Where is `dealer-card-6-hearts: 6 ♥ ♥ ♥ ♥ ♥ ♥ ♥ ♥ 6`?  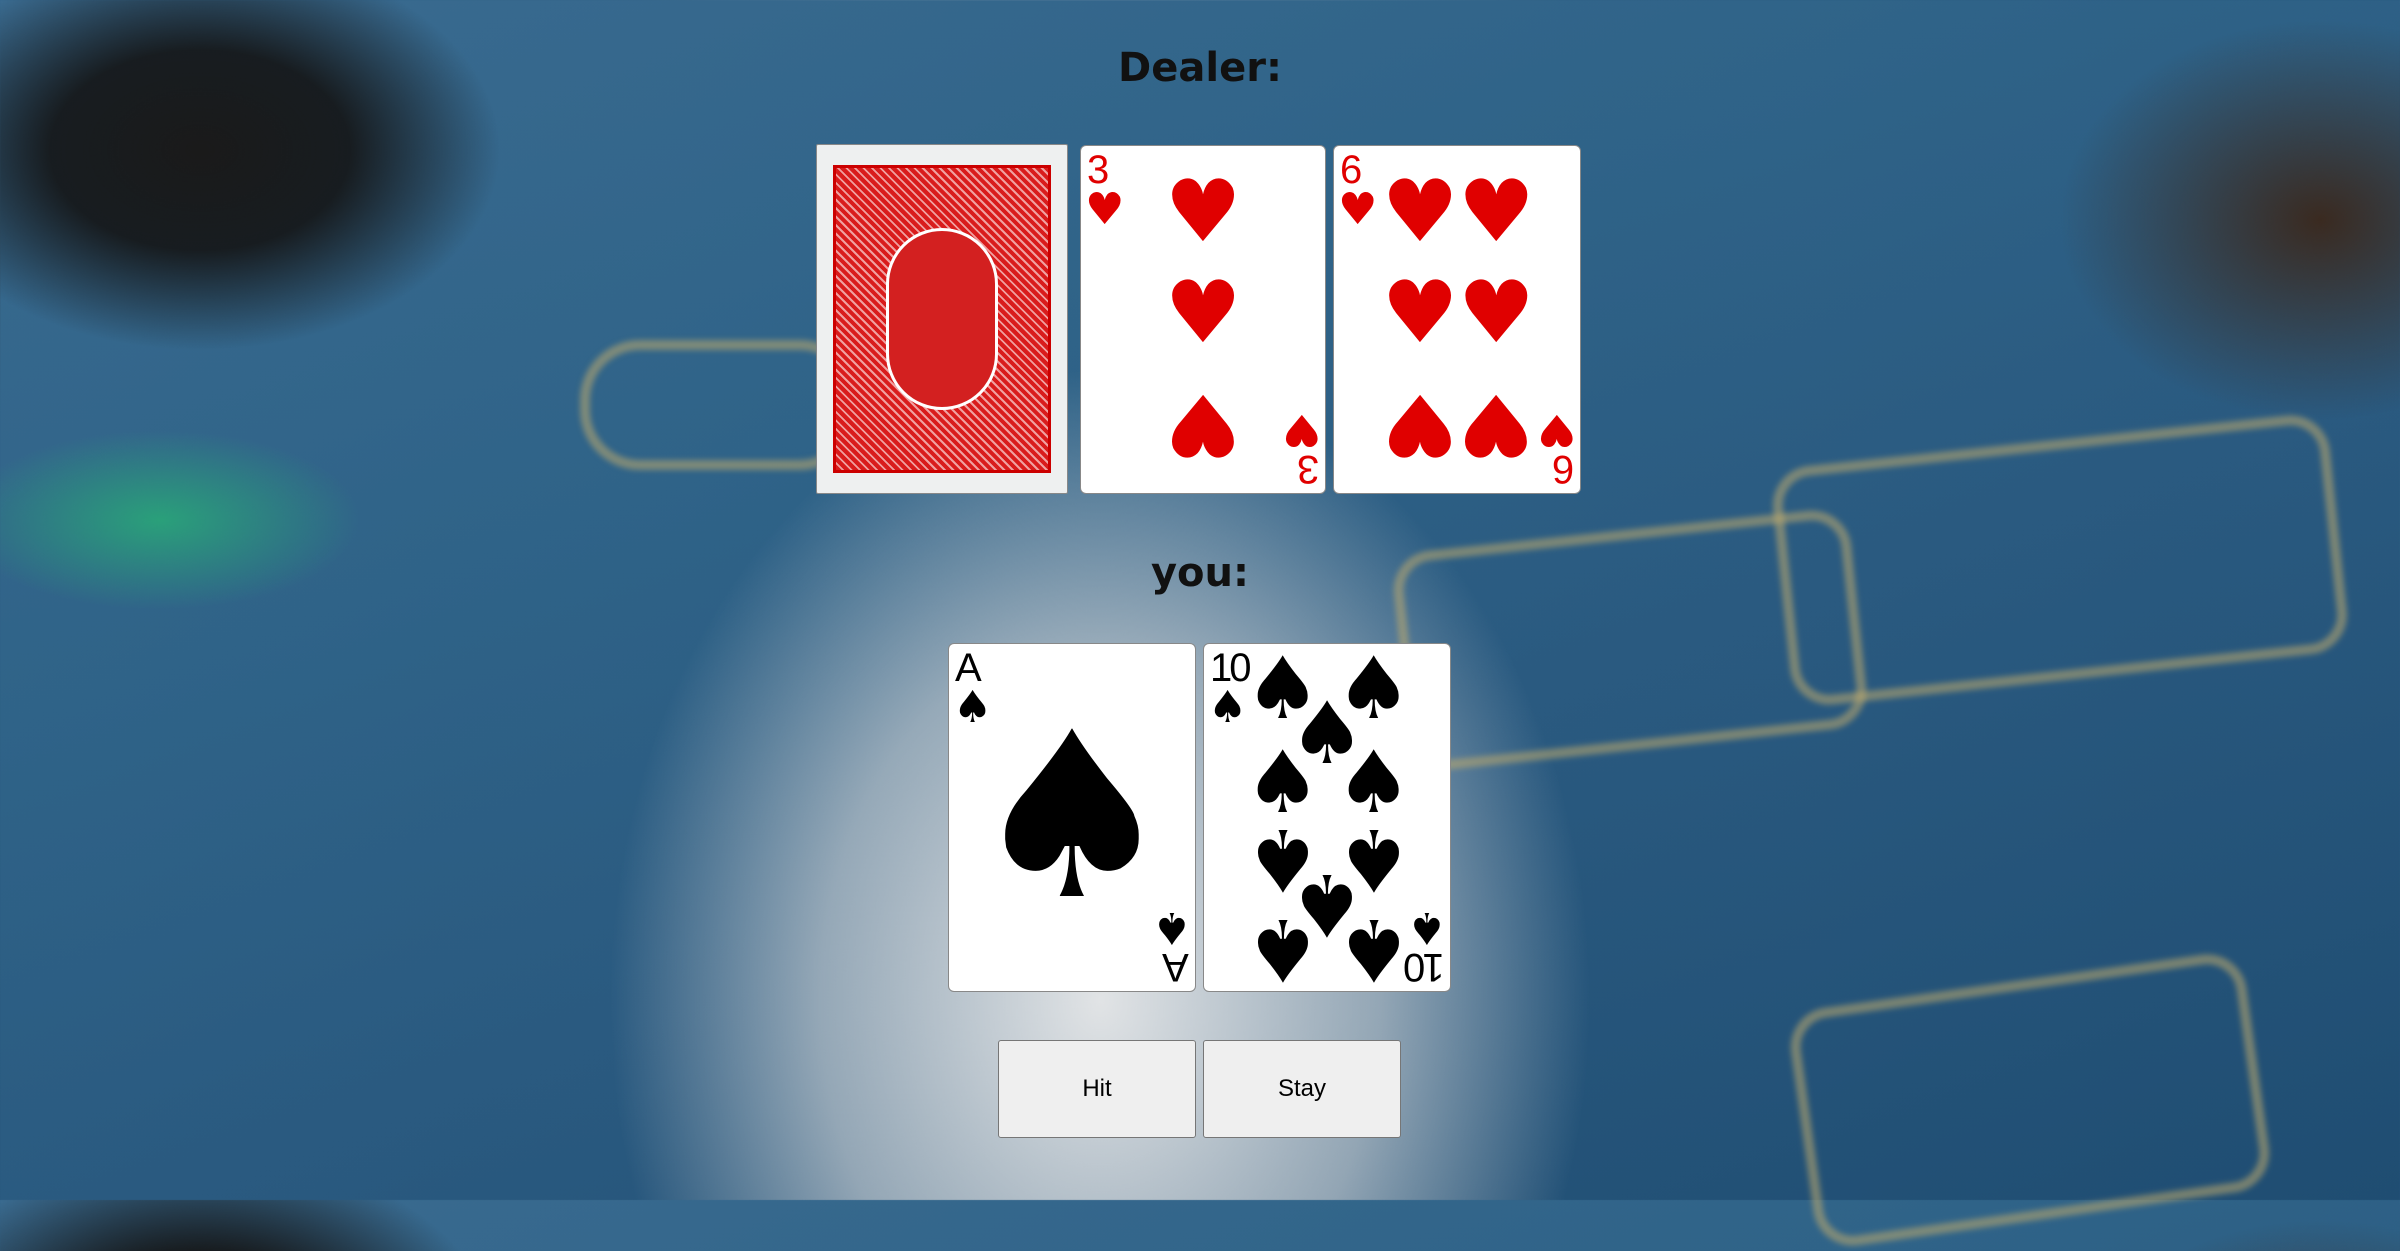 dealer-card-6-hearts: 6 ♥ ♥ ♥ ♥ ♥ ♥ ♥ ♥ 6 is located at coordinates (1457, 319).